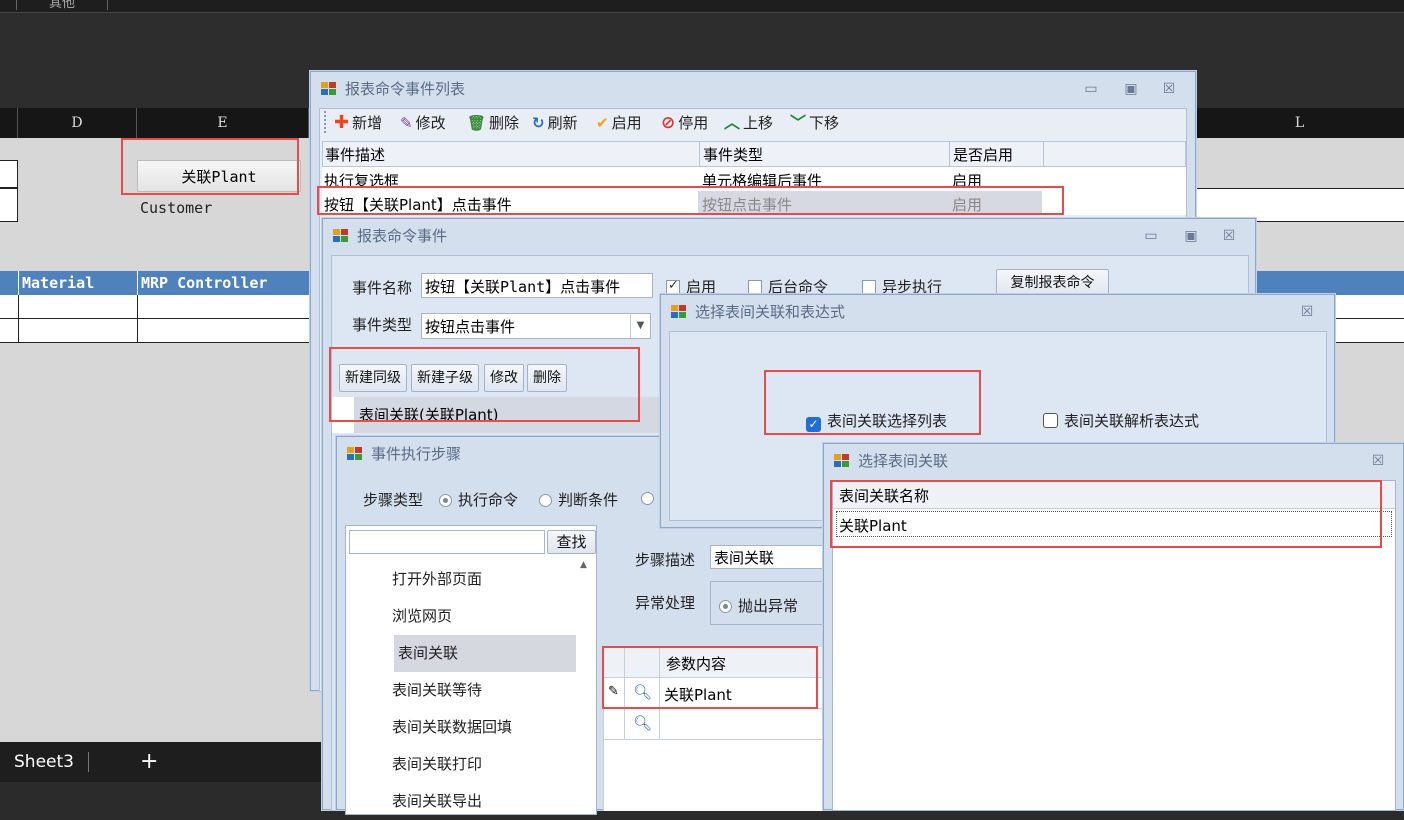 The image size is (1404, 820). Describe the element at coordinates (602, 123) in the screenshot. I see `check-icon: ✔` at that location.